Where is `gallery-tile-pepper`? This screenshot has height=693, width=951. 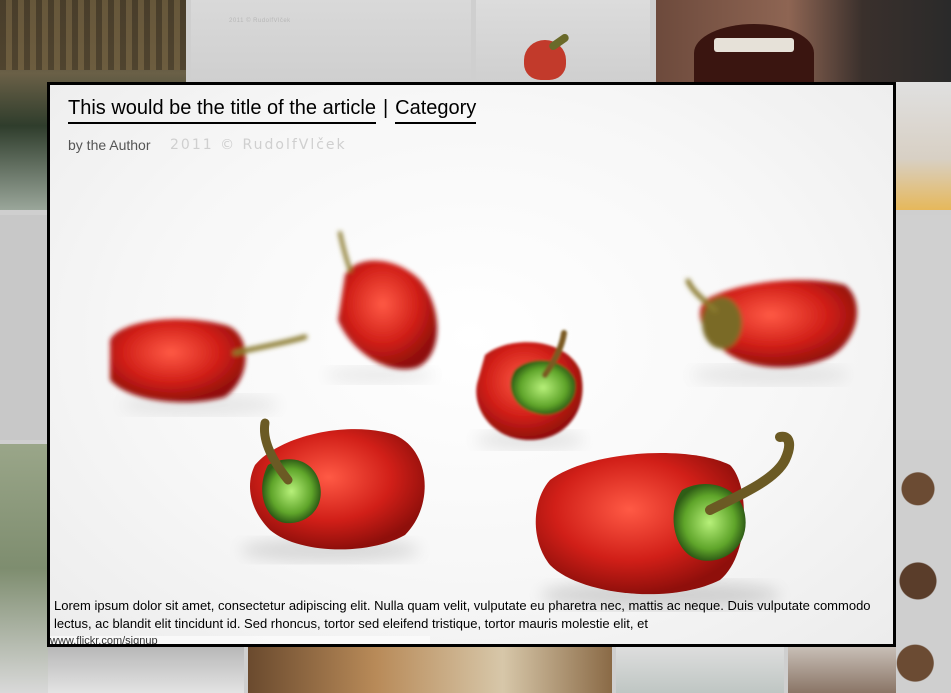 gallery-tile-pepper is located at coordinates (563, 41).